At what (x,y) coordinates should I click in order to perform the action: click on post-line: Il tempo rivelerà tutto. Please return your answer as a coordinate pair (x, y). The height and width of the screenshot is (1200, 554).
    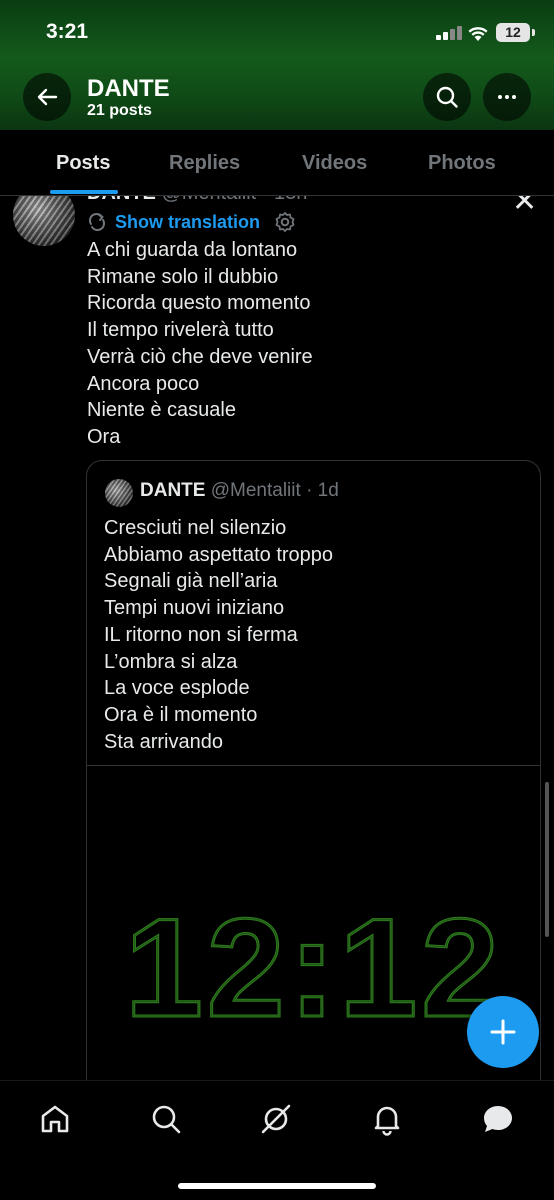
    Looking at the image, I should click on (180, 330).